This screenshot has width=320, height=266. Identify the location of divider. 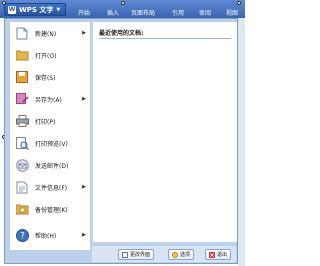
(165, 38).